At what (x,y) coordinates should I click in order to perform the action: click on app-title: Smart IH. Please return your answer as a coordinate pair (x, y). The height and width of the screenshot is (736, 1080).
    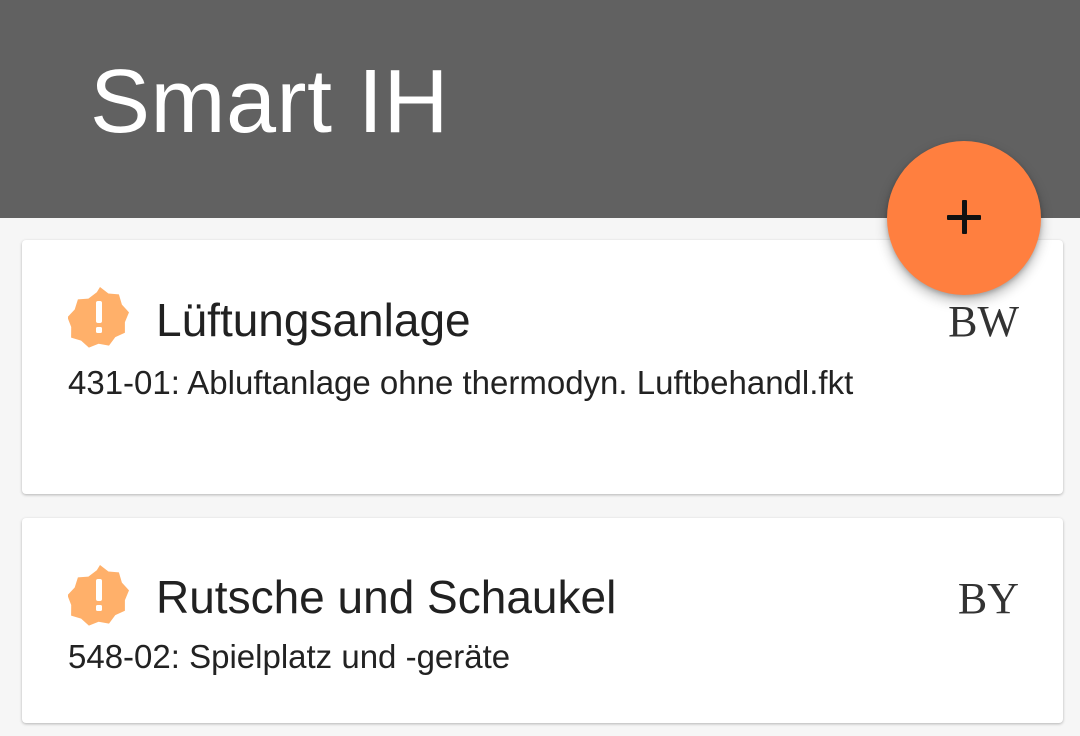
    Looking at the image, I should click on (270, 102).